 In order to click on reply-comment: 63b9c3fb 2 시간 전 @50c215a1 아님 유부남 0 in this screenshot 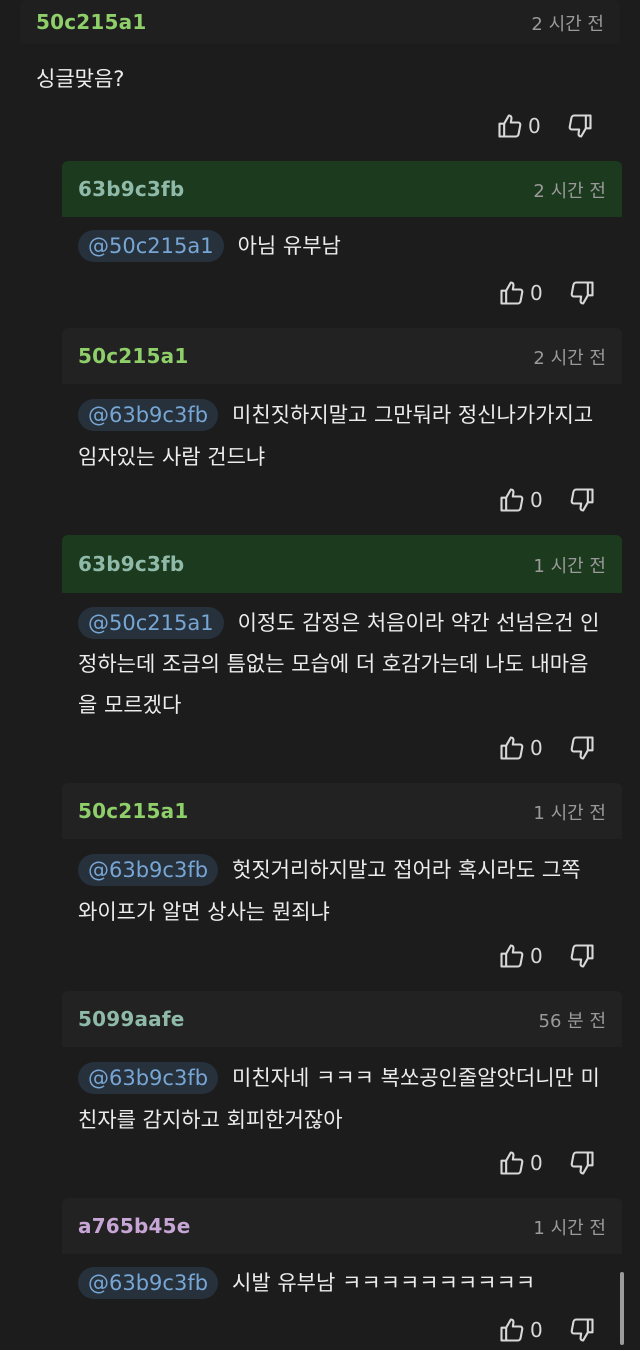, I will do `click(342, 242)`.